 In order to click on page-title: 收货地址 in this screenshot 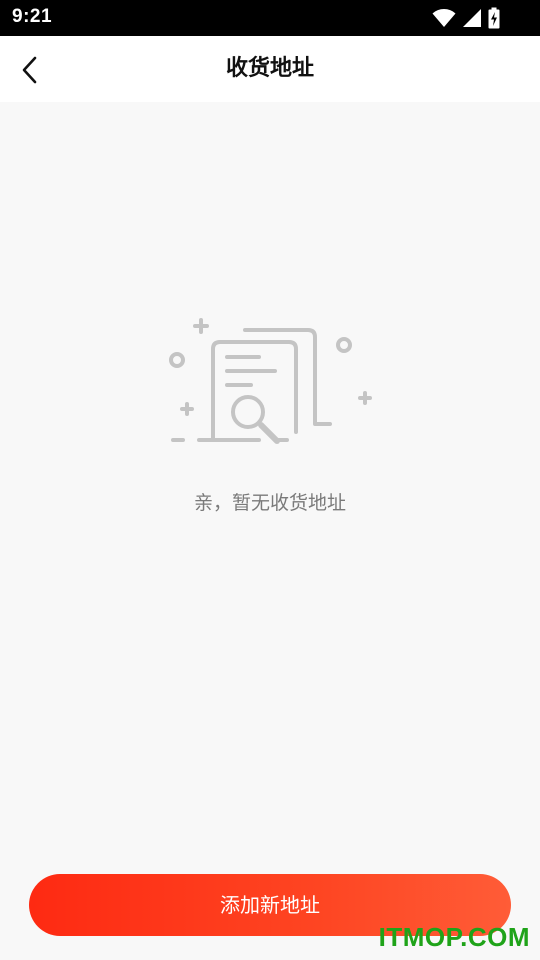, I will do `click(269, 68)`.